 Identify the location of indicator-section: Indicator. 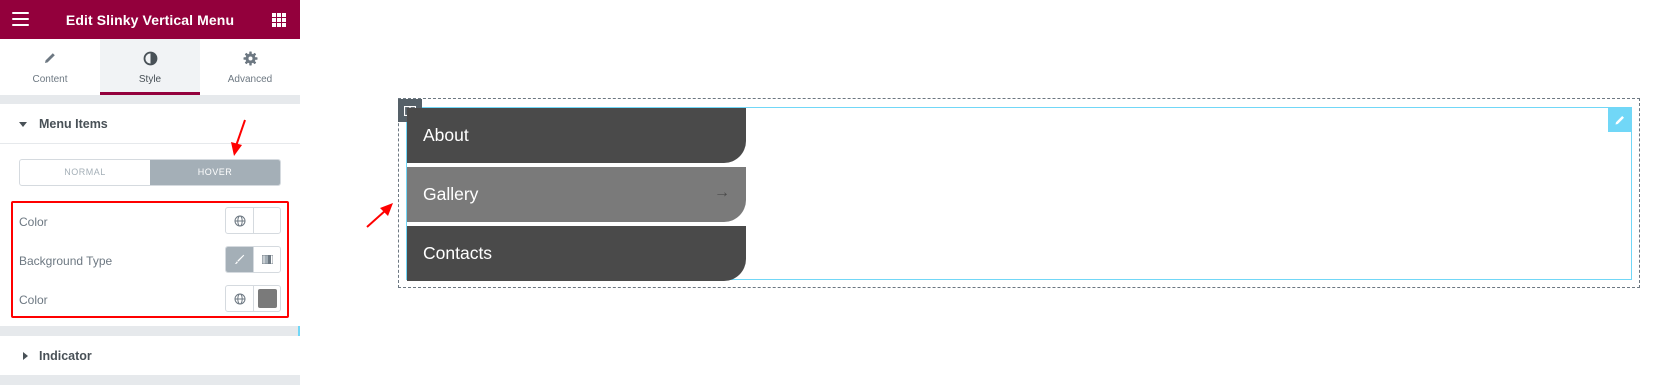
(150, 355).